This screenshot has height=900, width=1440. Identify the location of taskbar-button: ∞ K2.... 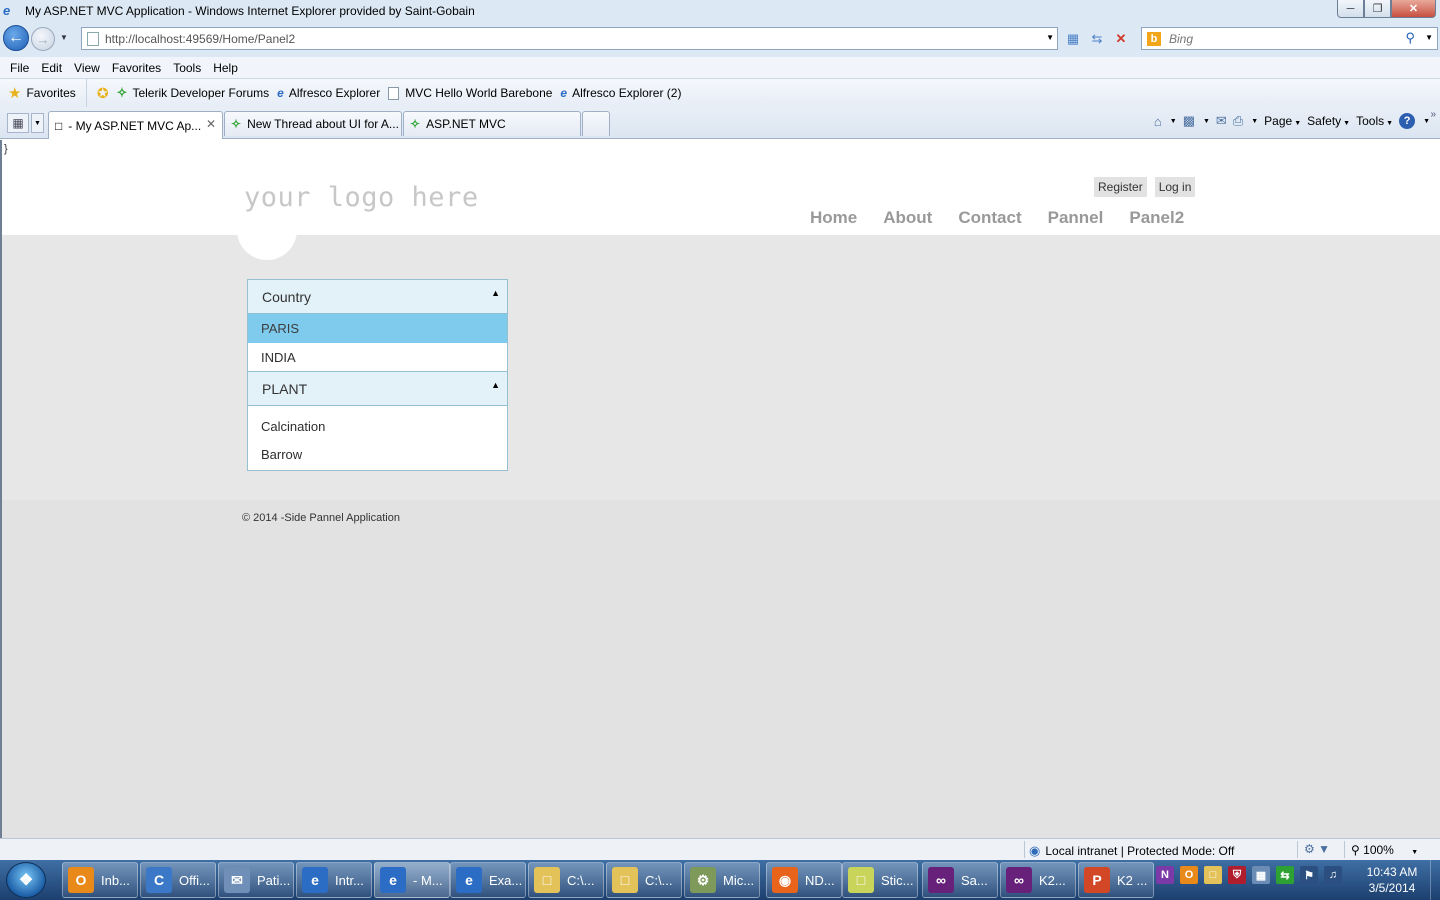
(1038, 880).